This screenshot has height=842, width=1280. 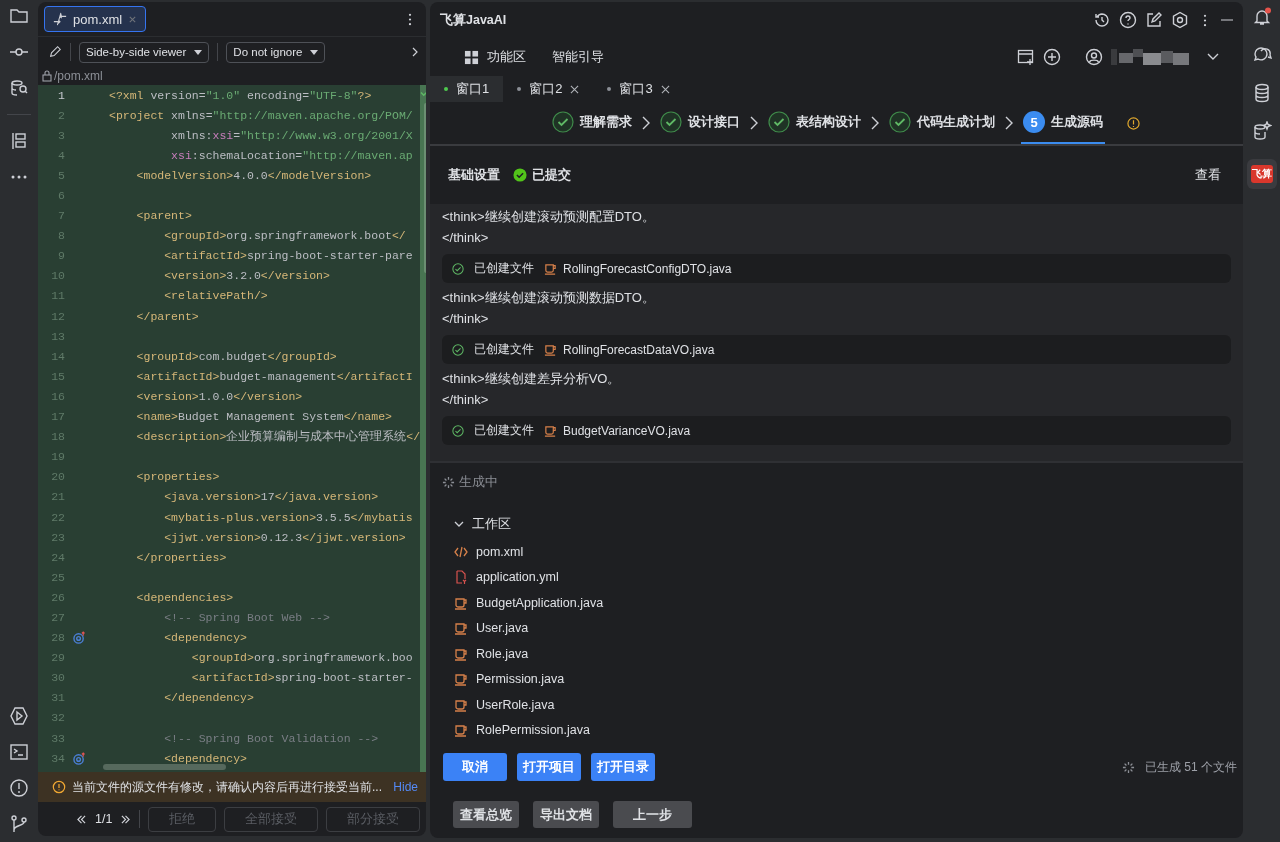 I want to click on run-icon, so click(x=19, y=716).